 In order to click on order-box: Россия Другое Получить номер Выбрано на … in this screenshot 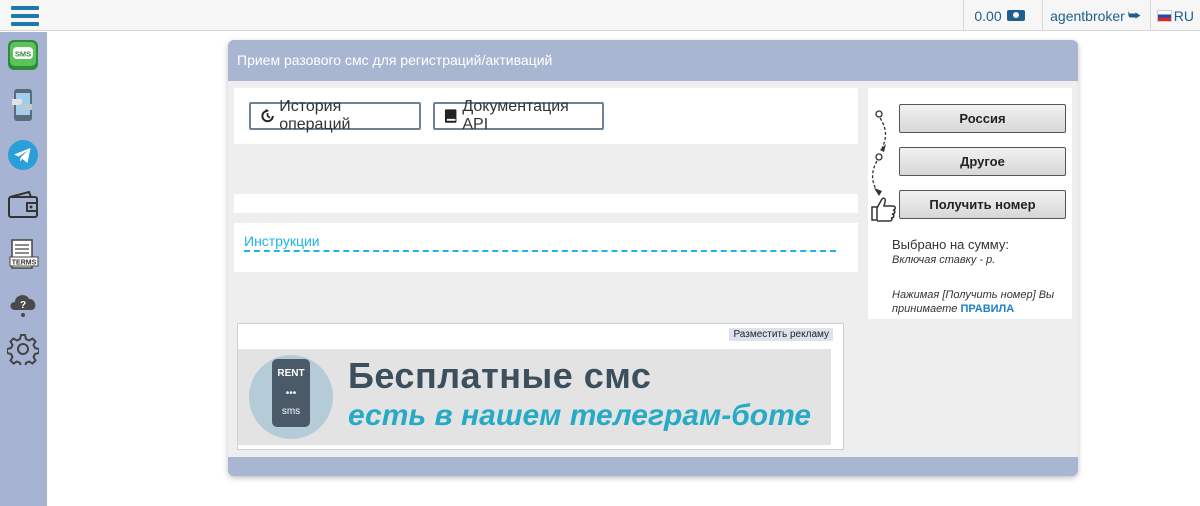, I will do `click(970, 203)`.